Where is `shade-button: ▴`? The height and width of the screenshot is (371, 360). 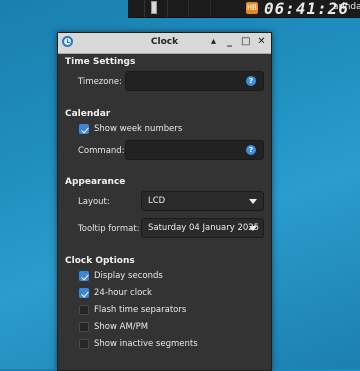 shade-button: ▴ is located at coordinates (213, 41).